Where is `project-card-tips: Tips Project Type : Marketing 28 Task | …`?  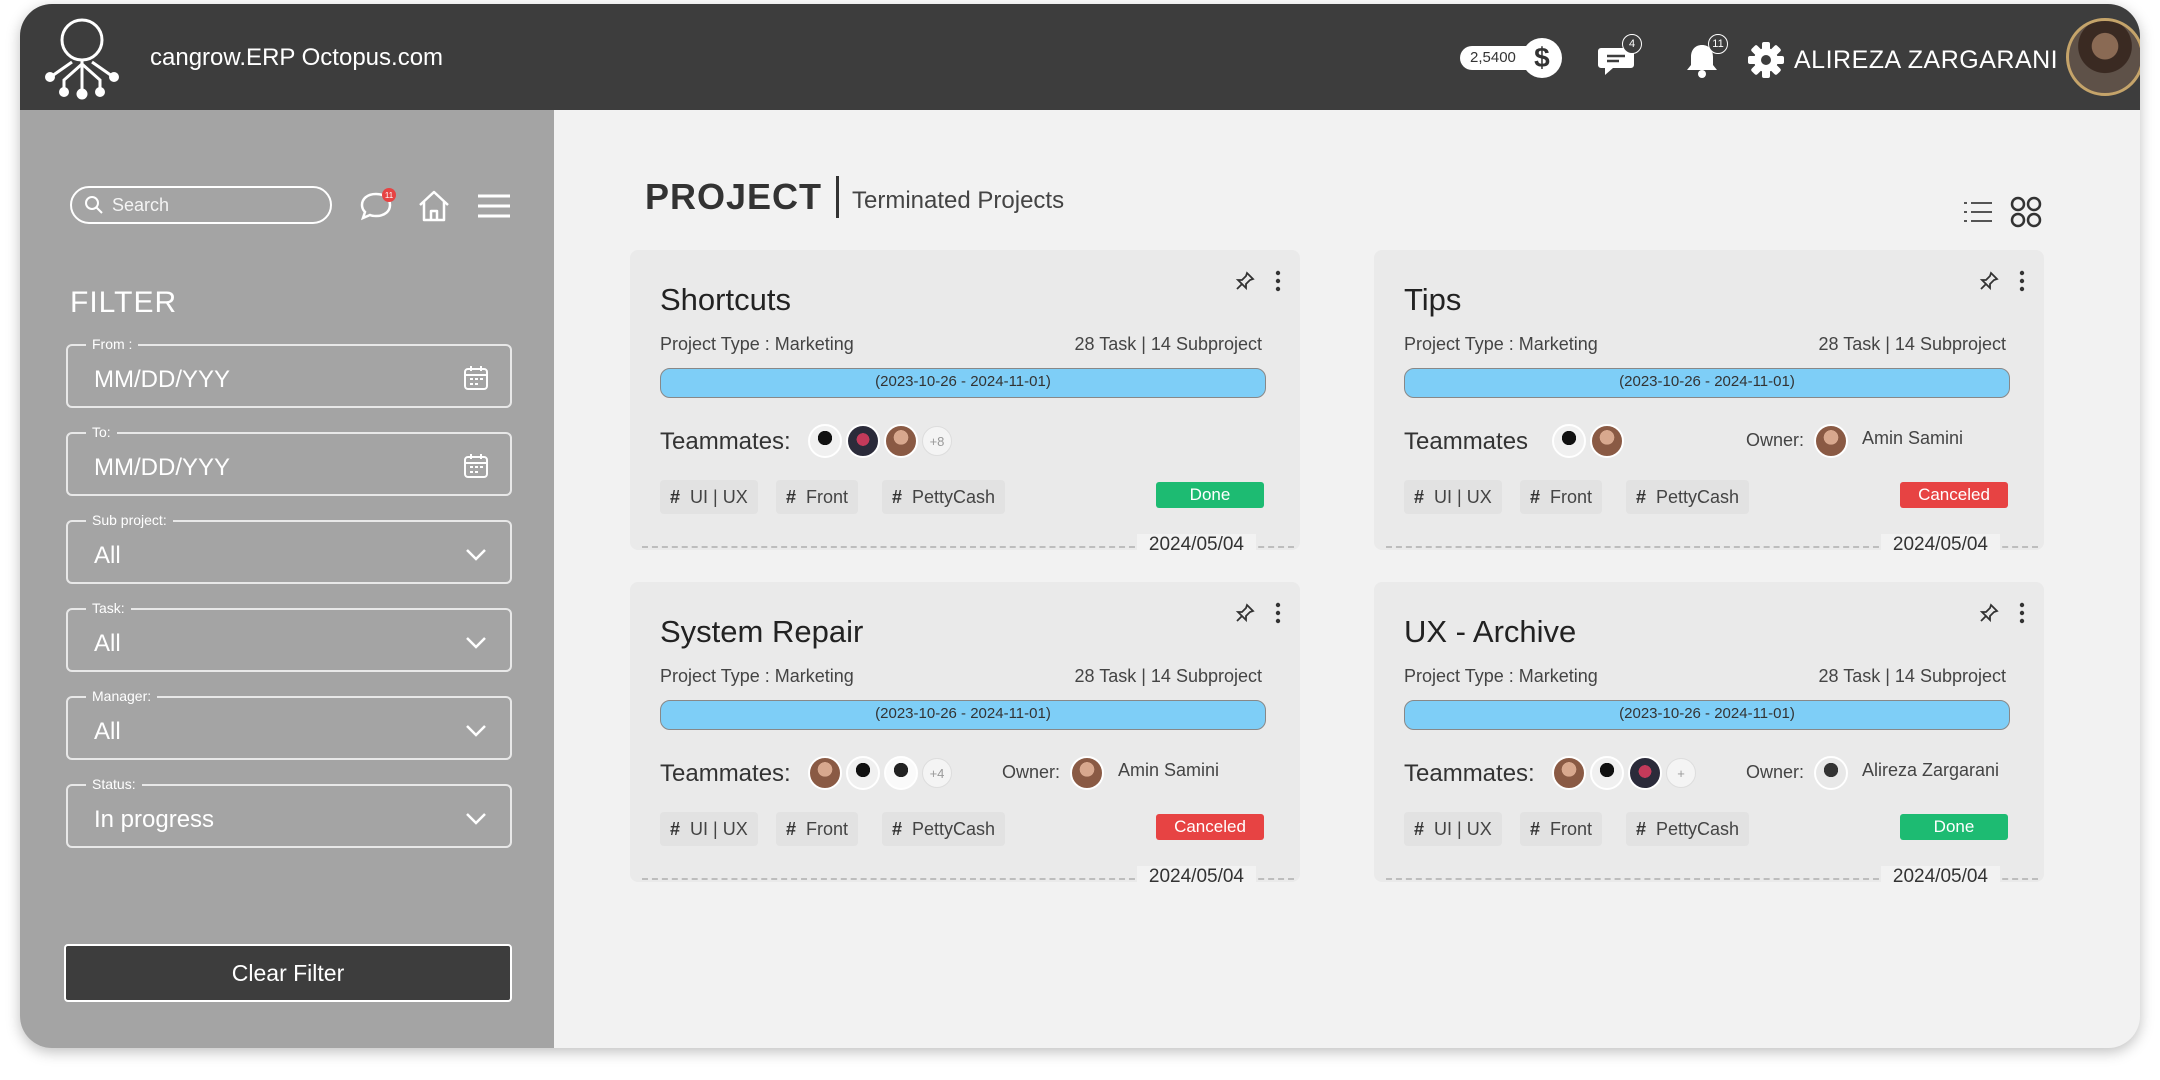
project-card-tips: Tips Project Type : Marketing 28 Task | … is located at coordinates (1709, 403).